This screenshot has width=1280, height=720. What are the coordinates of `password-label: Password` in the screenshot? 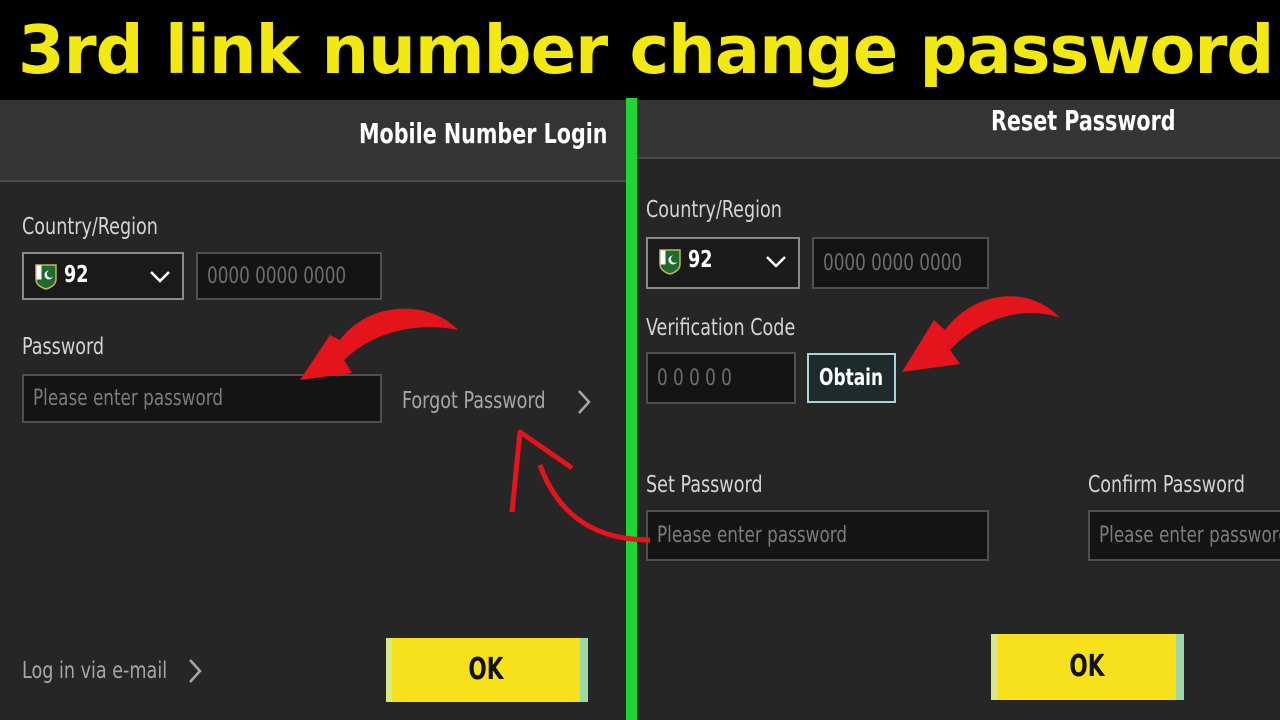 It's located at (63, 347).